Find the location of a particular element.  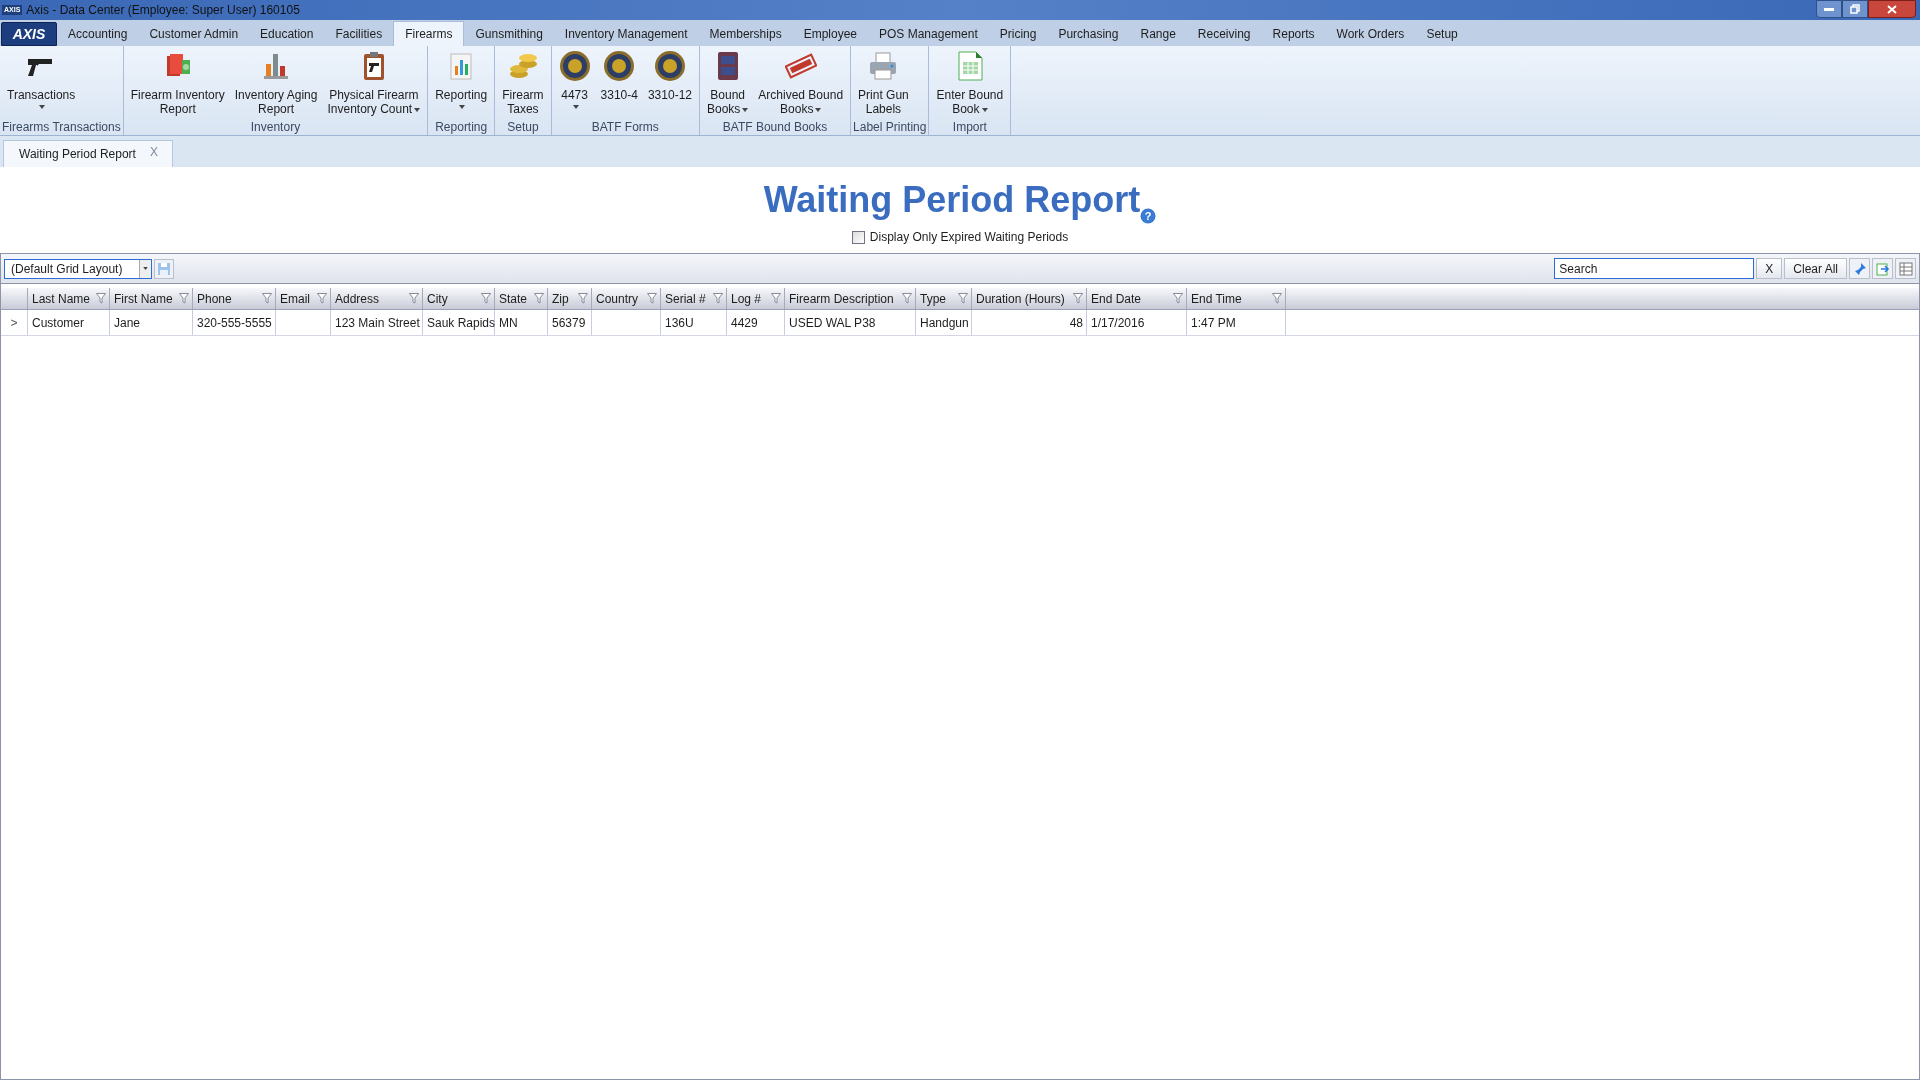

document-tab: Waiting Period Report X is located at coordinates (88, 153).